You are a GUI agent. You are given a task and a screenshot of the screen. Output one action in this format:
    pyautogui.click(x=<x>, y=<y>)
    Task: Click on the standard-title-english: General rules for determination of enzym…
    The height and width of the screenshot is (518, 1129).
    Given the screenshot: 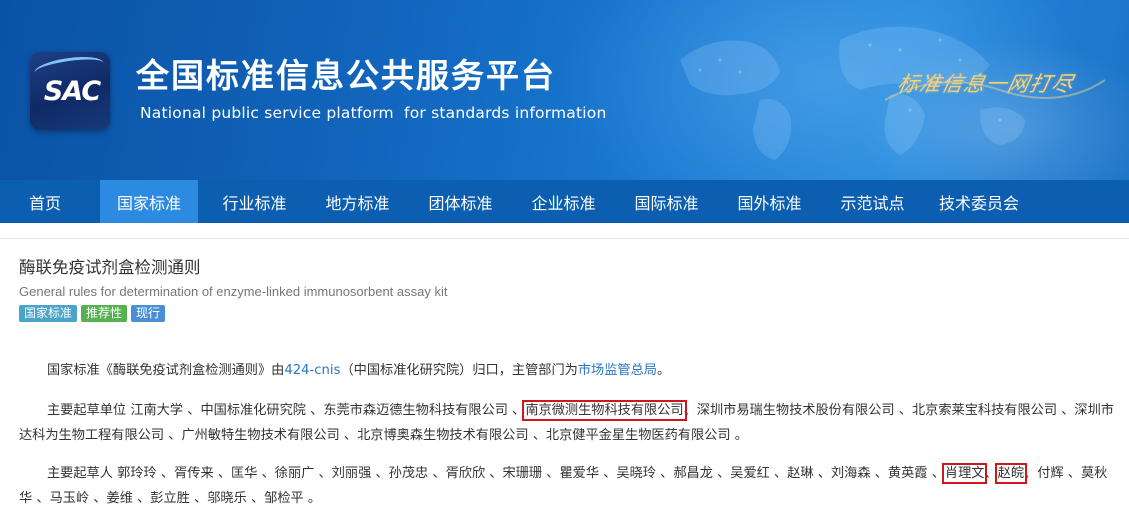 What is the action you would take?
    pyautogui.click(x=233, y=291)
    